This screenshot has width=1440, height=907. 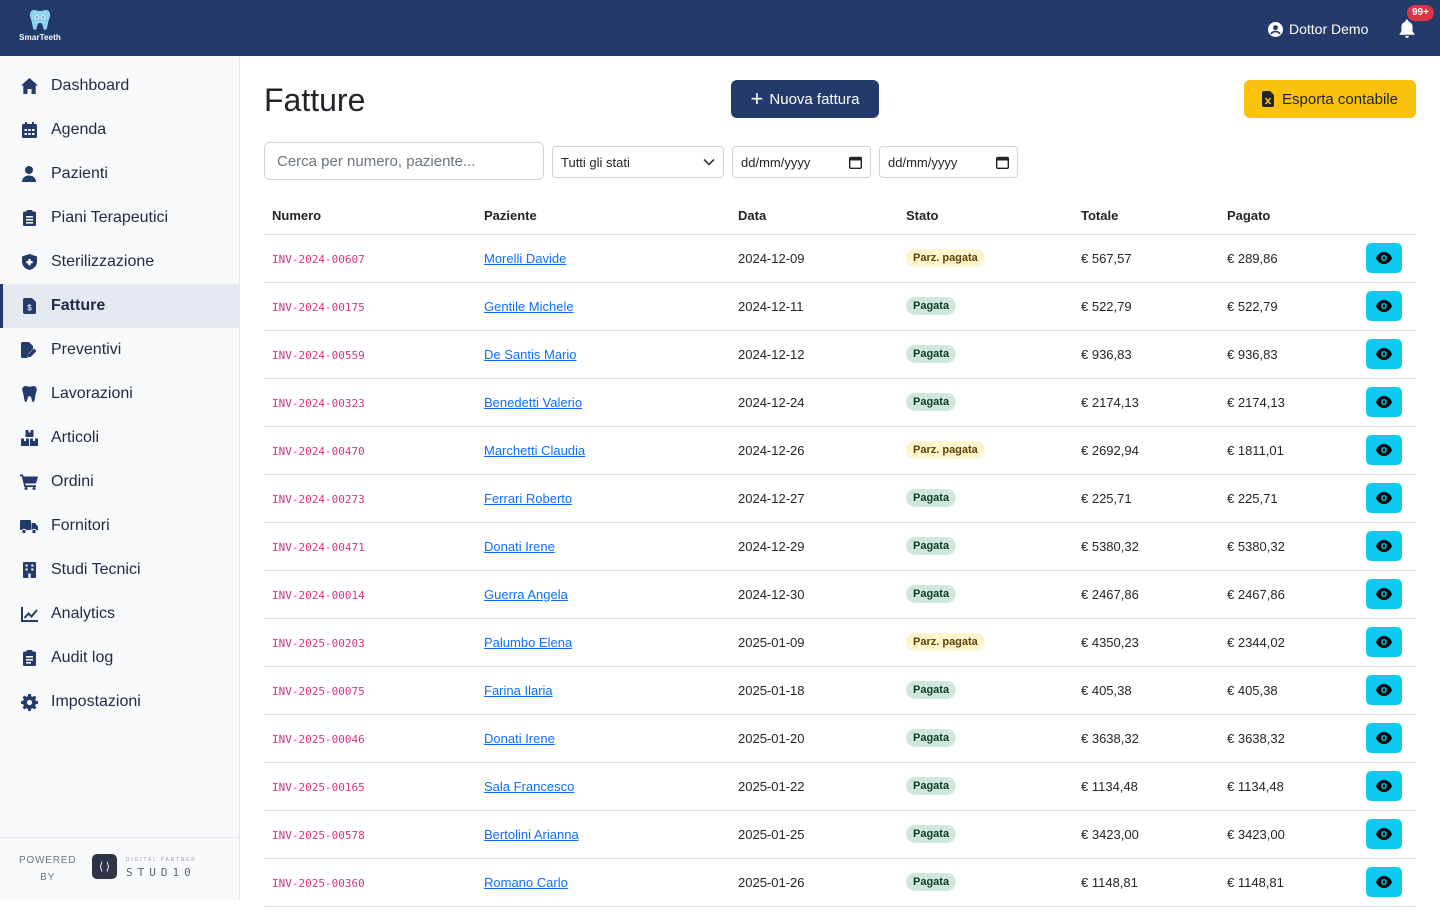 What do you see at coordinates (119, 130) in the screenshot?
I see `sidebar-item-agenda: Agenda` at bounding box center [119, 130].